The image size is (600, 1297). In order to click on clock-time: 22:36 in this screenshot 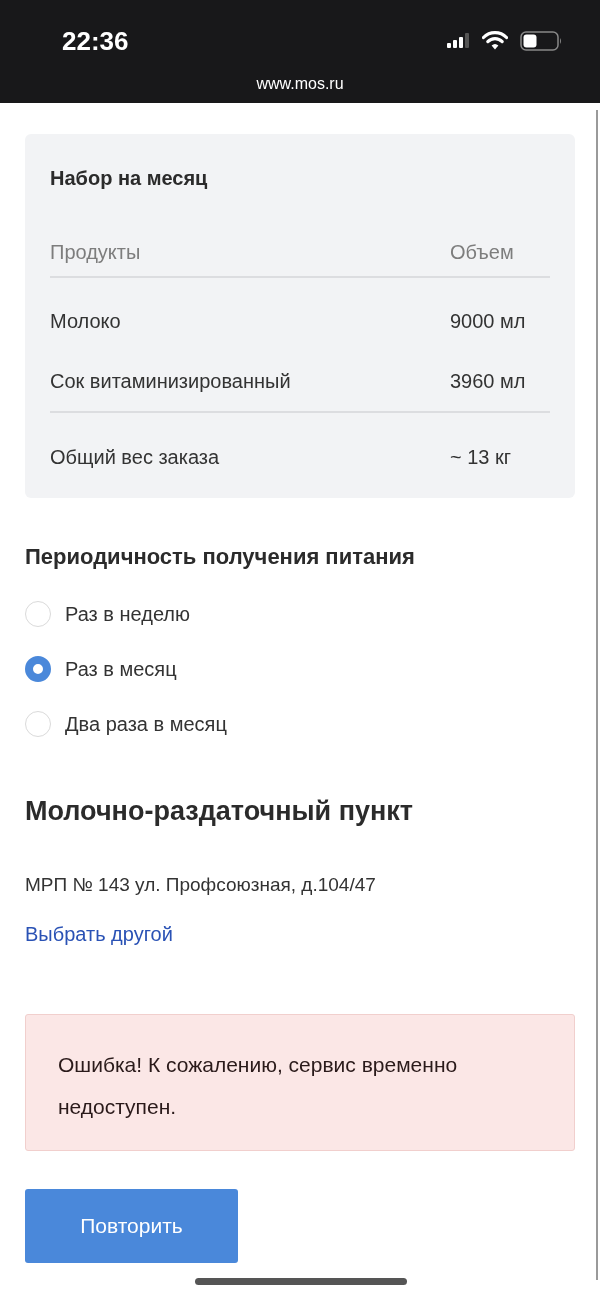, I will do `click(95, 40)`.